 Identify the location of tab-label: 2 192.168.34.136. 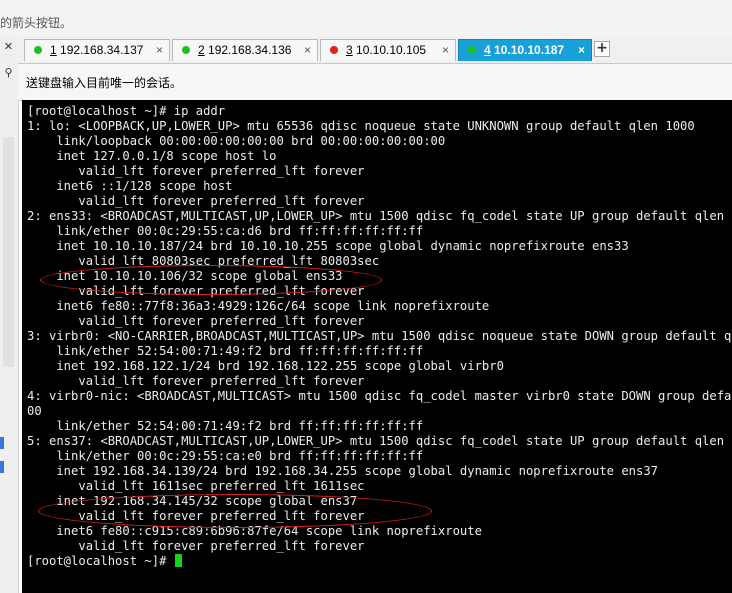
(245, 50).